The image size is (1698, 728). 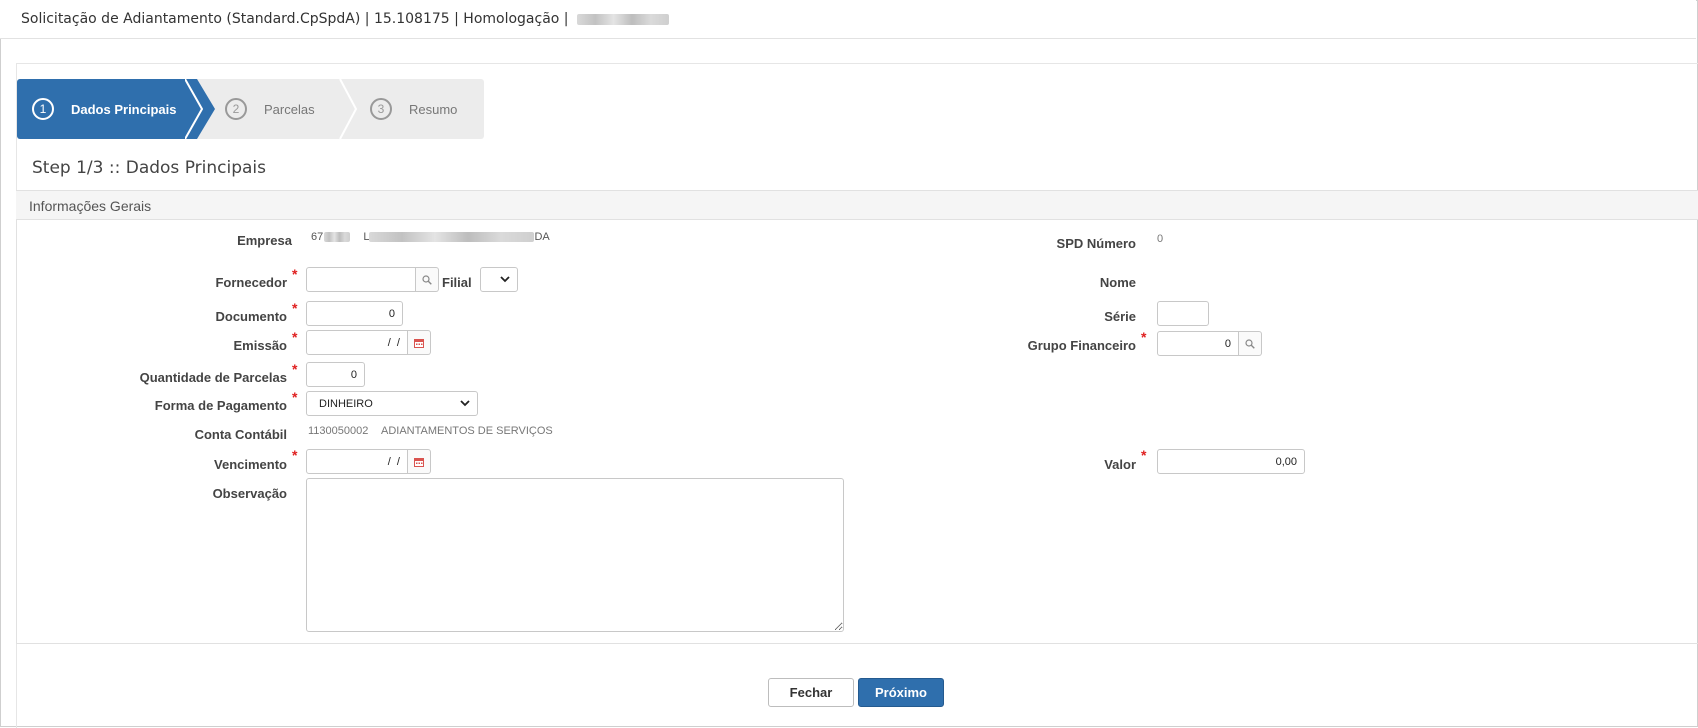 What do you see at coordinates (251, 316) in the screenshot?
I see `documento-label: Documento` at bounding box center [251, 316].